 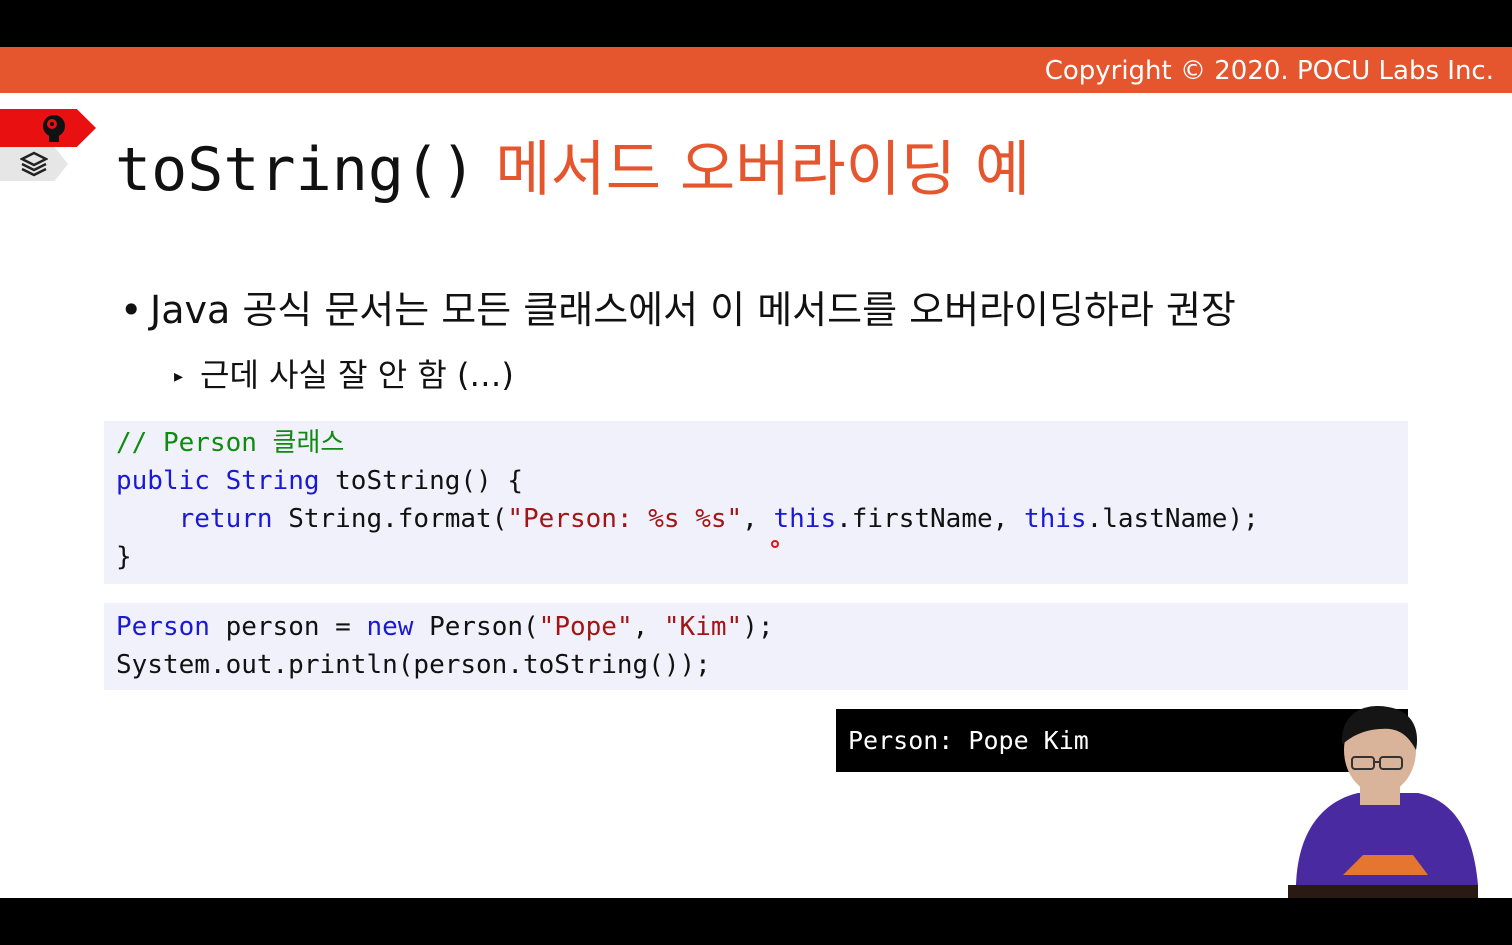 What do you see at coordinates (54, 129) in the screenshot?
I see `brain-icon` at bounding box center [54, 129].